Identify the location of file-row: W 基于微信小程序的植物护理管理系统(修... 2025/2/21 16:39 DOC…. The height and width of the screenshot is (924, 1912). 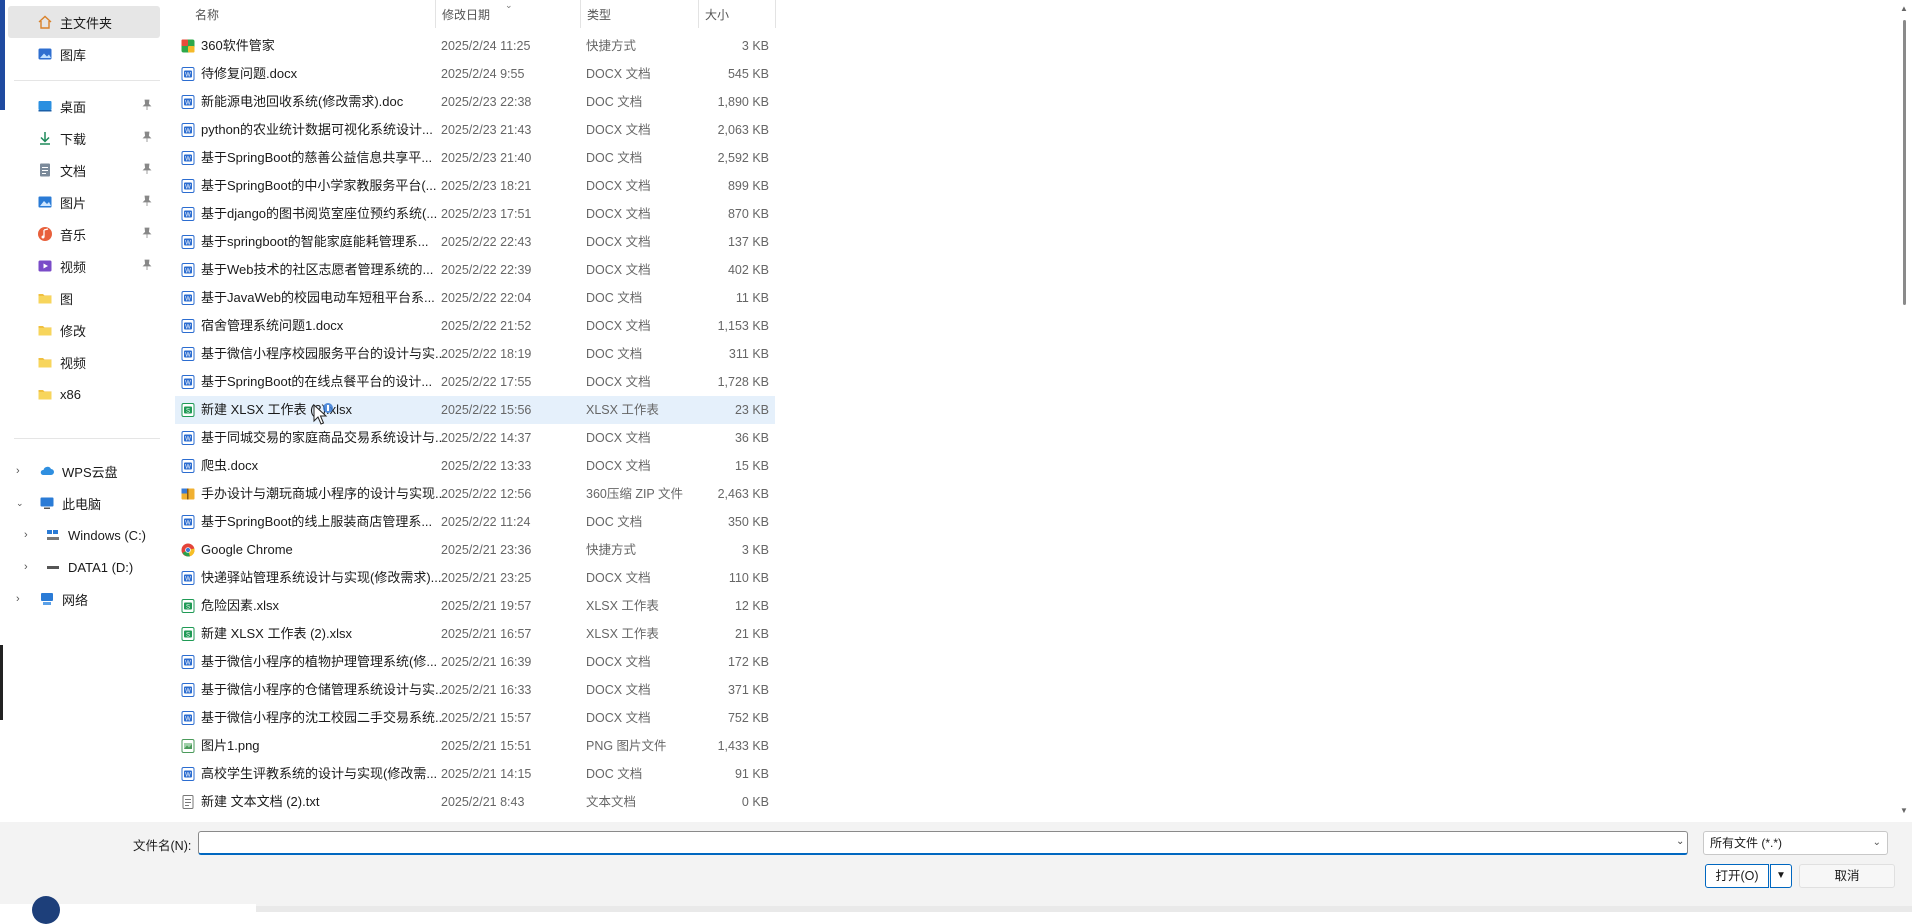
(475, 662).